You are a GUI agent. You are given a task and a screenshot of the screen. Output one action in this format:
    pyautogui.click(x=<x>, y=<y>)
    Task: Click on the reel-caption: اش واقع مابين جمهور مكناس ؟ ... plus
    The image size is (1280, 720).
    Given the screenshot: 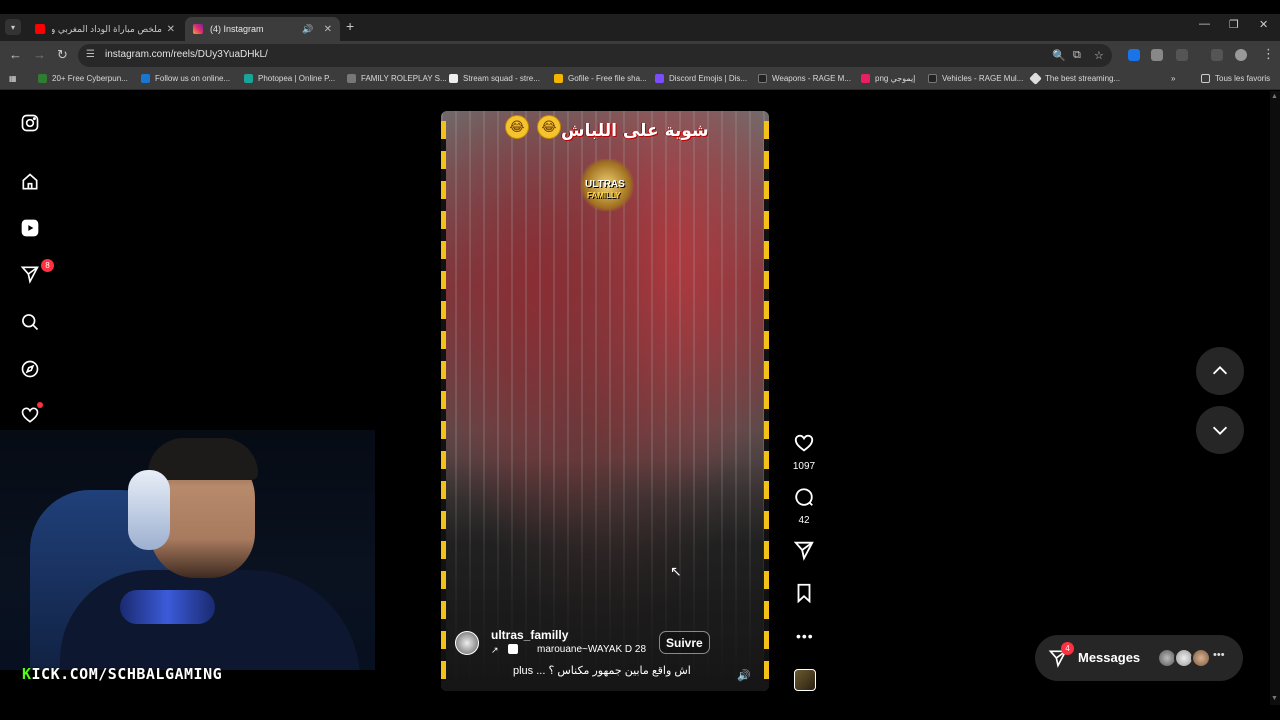 What is the action you would take?
    pyautogui.click(x=602, y=670)
    